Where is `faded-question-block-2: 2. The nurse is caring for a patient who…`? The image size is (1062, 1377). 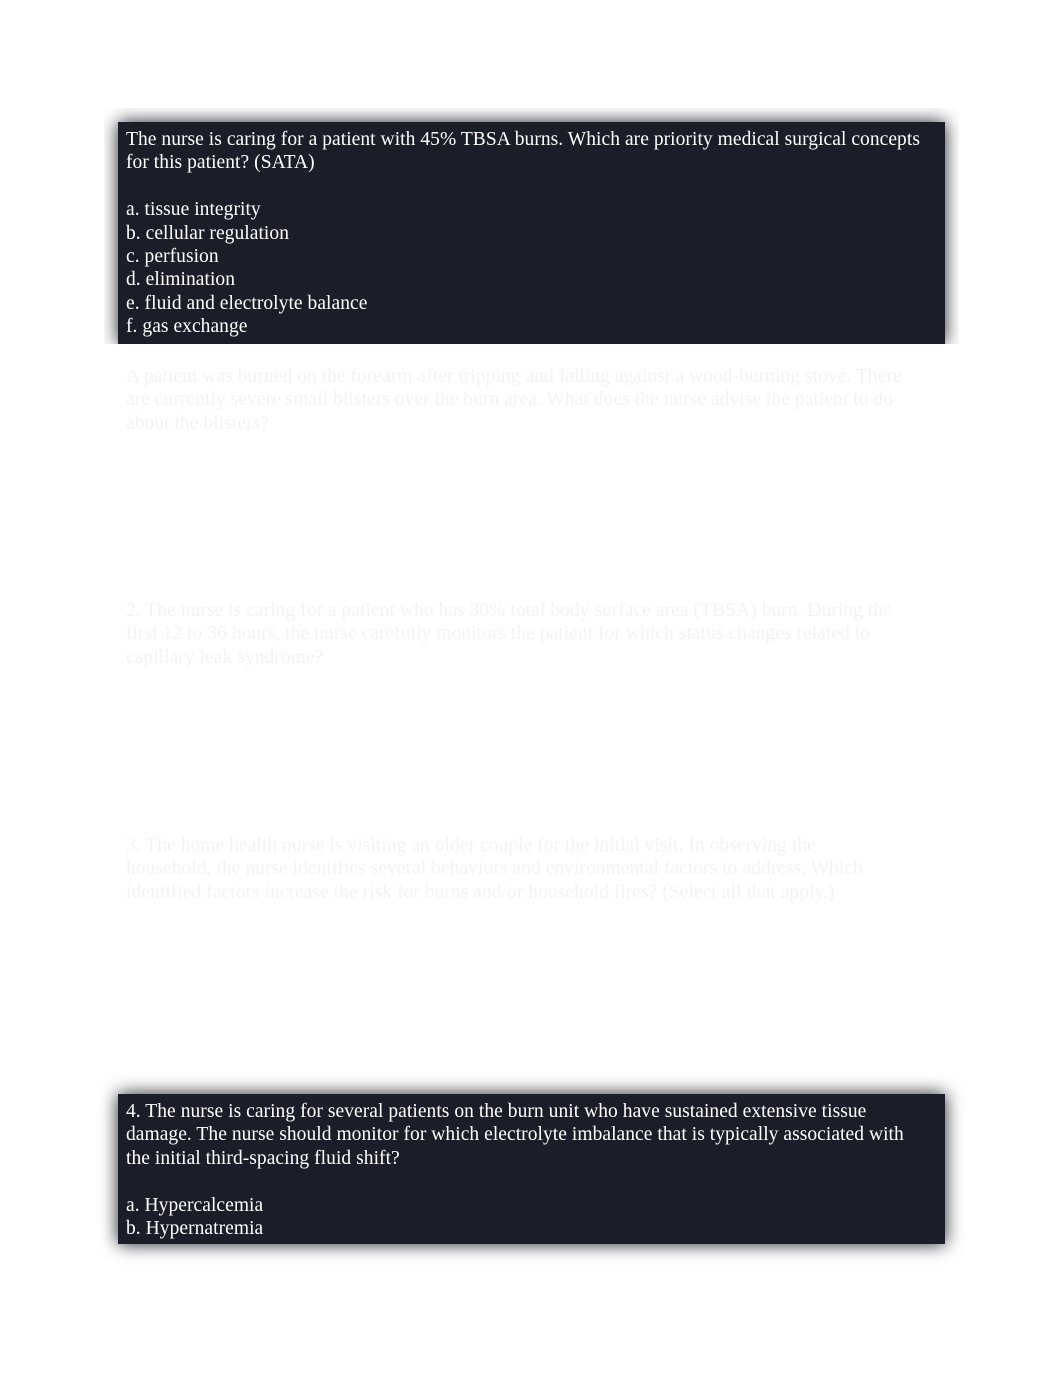
faded-question-block-2: 2. The nurse is caring for a patient who… is located at coordinates (516, 634).